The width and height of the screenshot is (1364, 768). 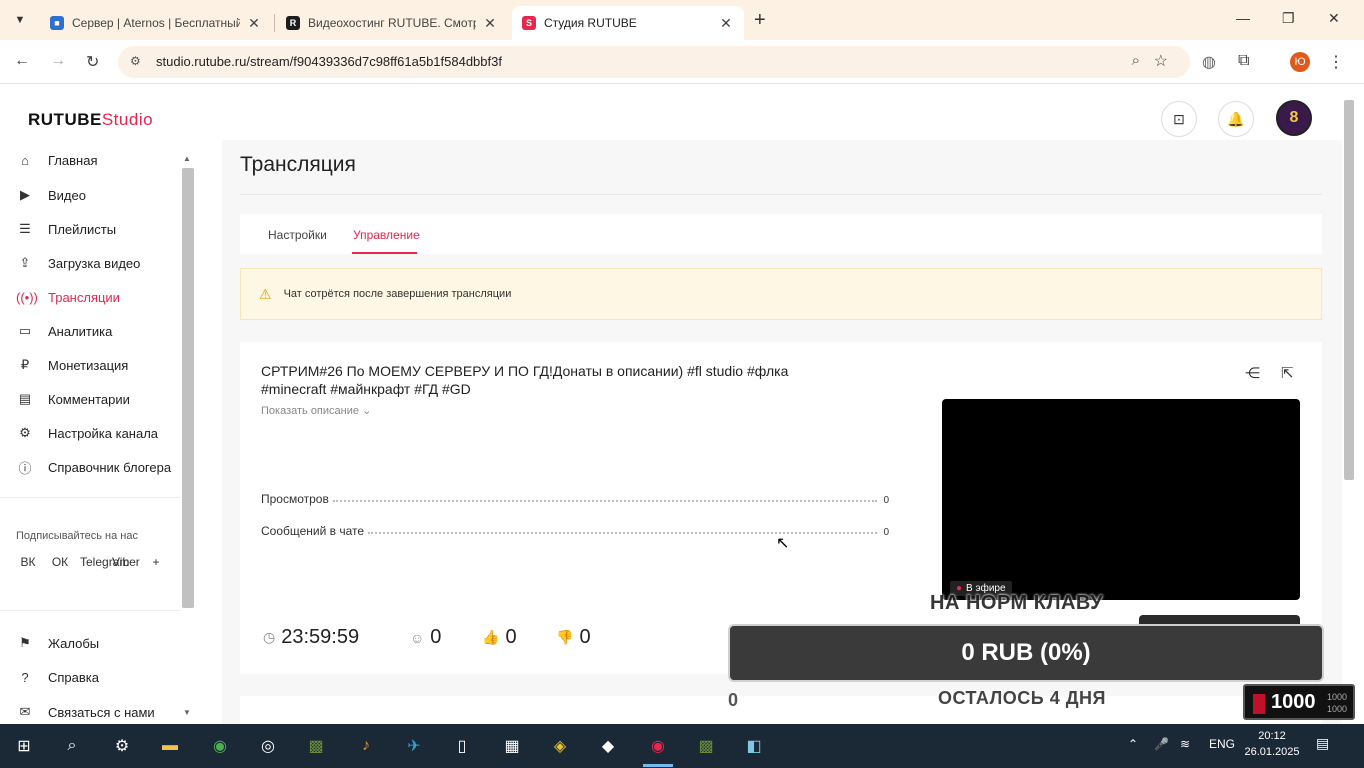 I want to click on tab-settings: Настройки, so click(x=297, y=235).